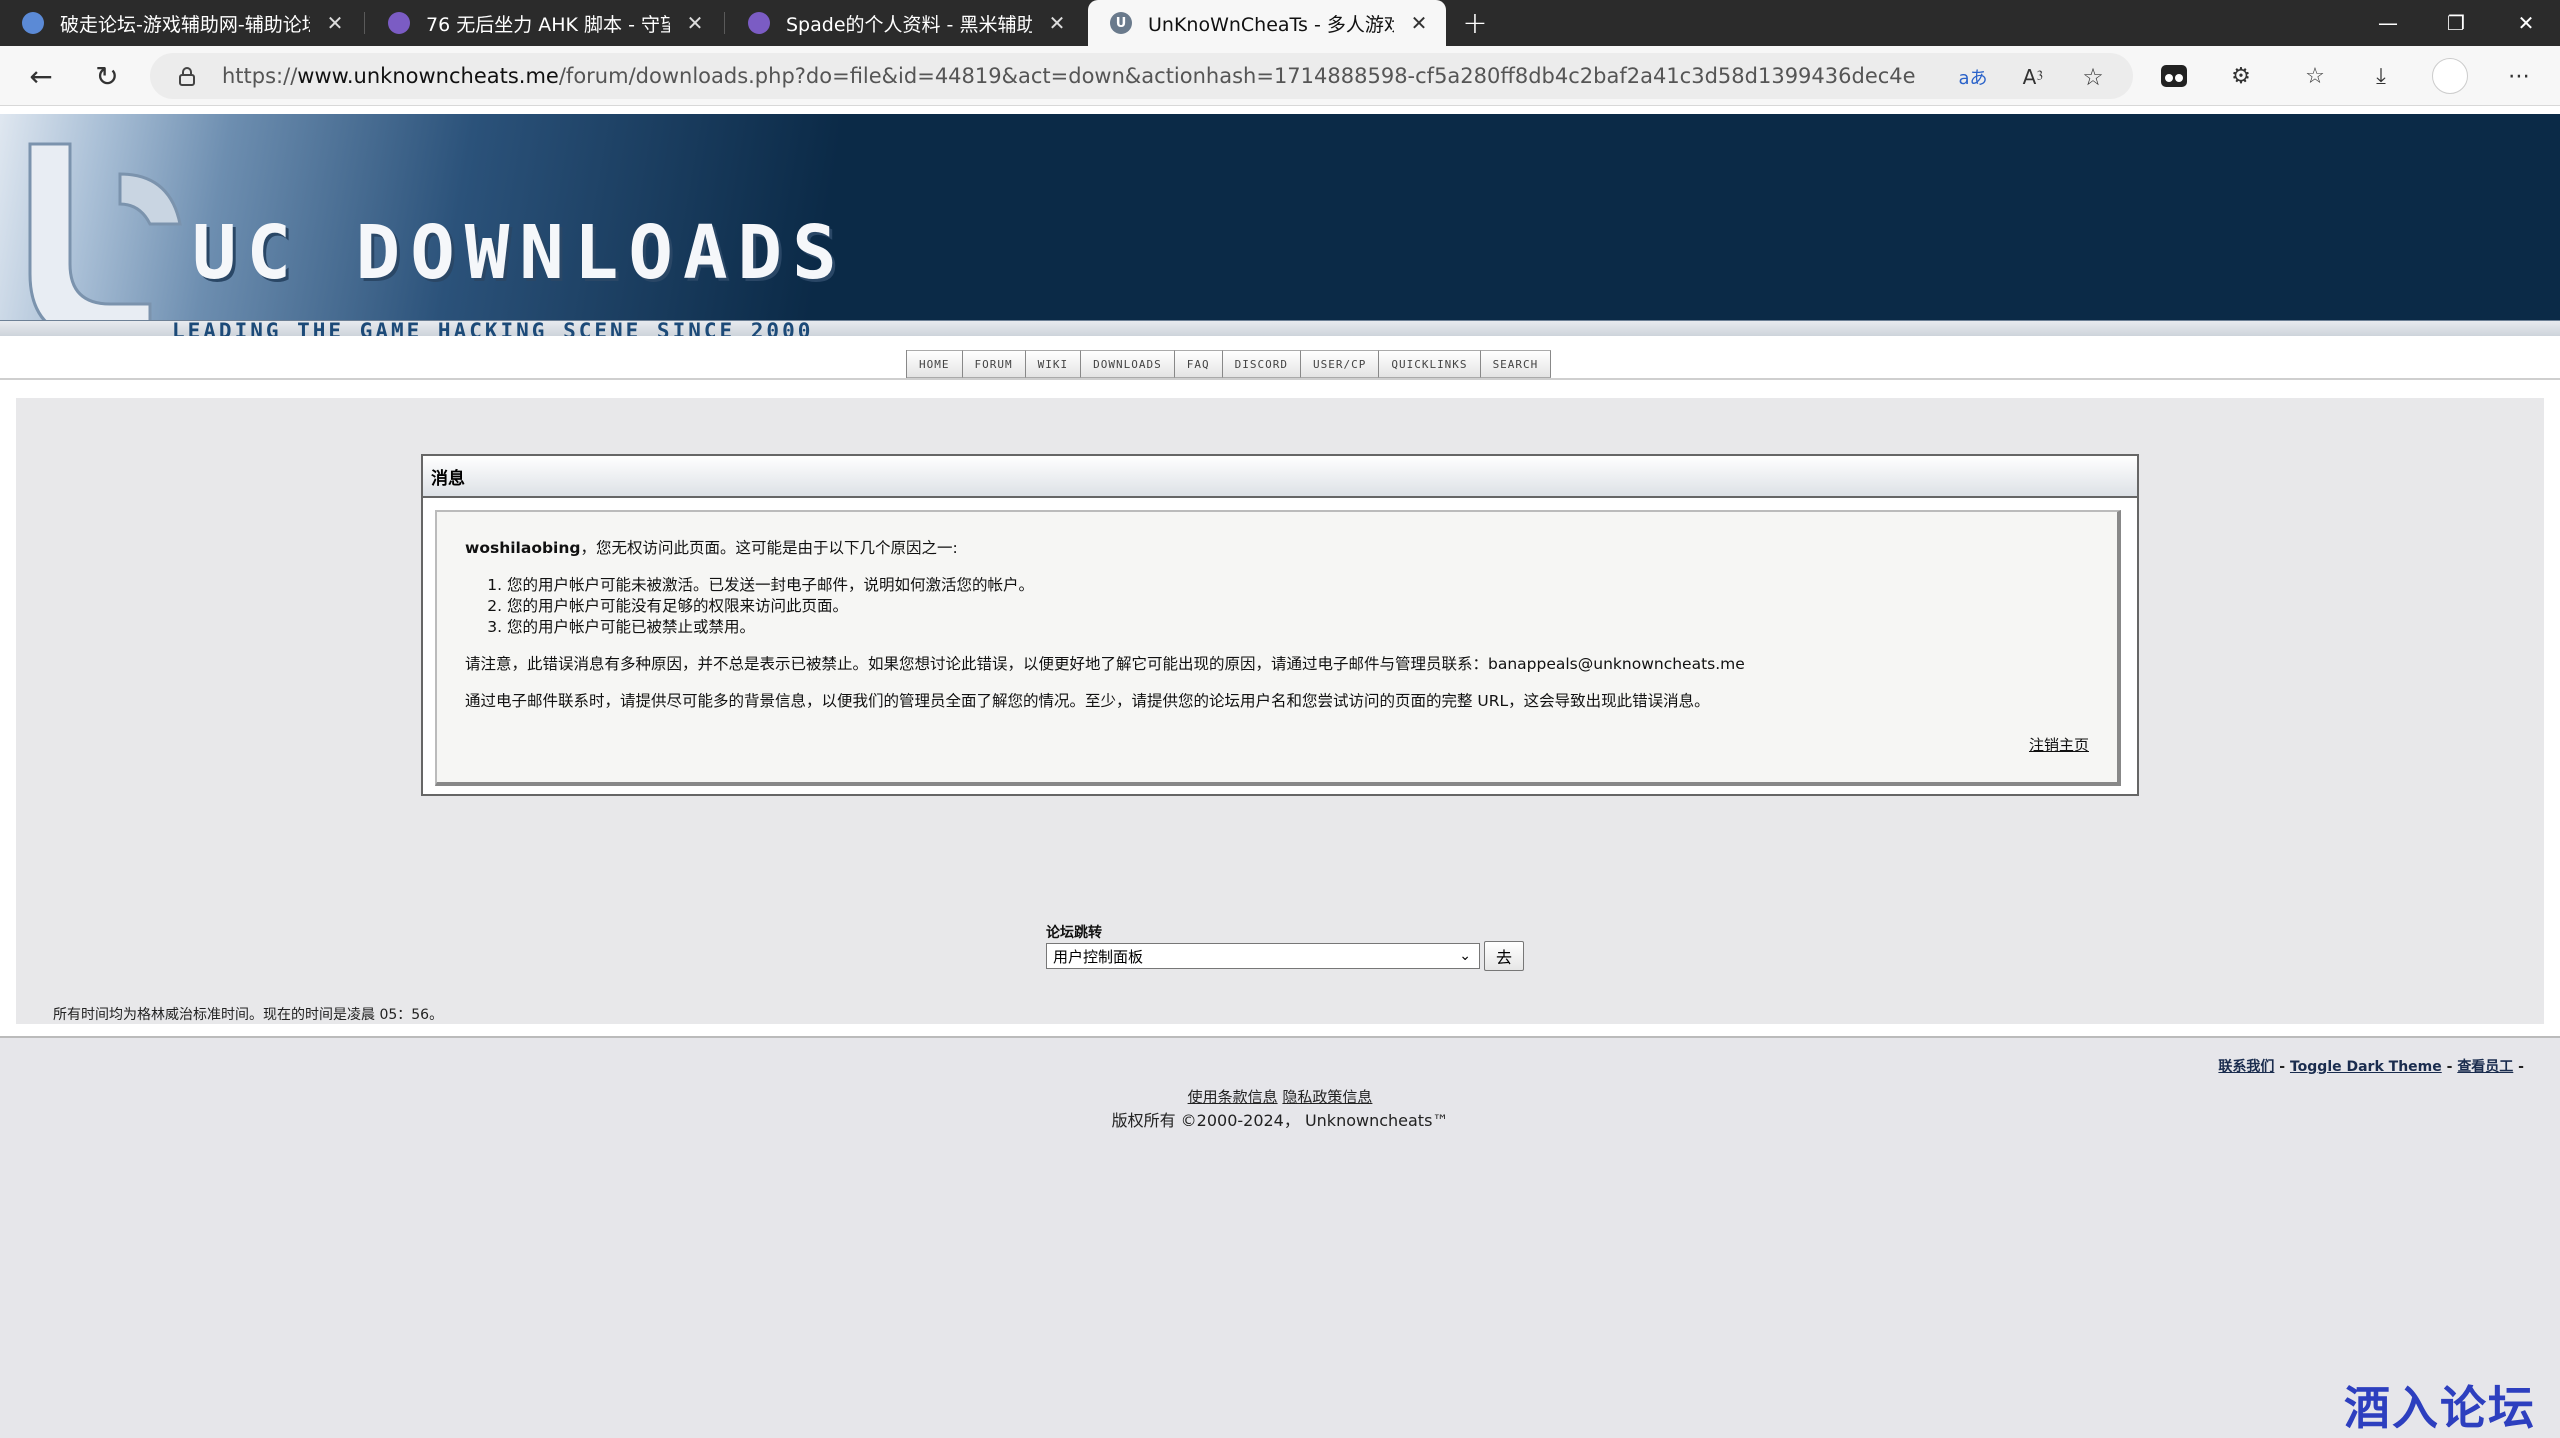 This screenshot has height=1438, width=2560. Describe the element at coordinates (2315, 76) in the screenshot. I see `favorites-list-icon: ☆` at that location.